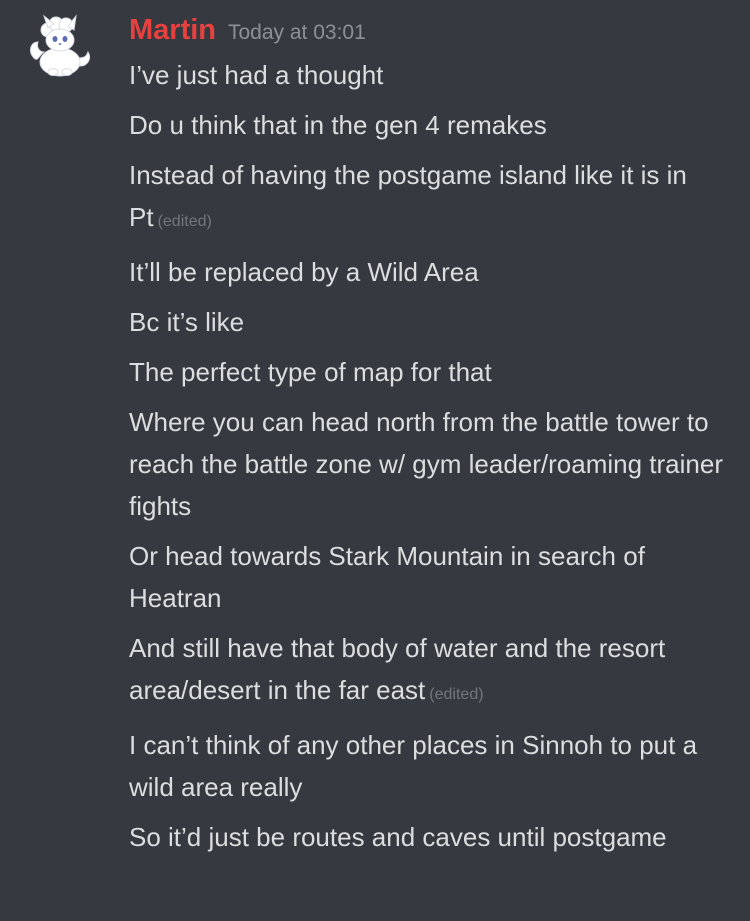 The image size is (750, 921). I want to click on message: Bc it’s like, so click(429, 322).